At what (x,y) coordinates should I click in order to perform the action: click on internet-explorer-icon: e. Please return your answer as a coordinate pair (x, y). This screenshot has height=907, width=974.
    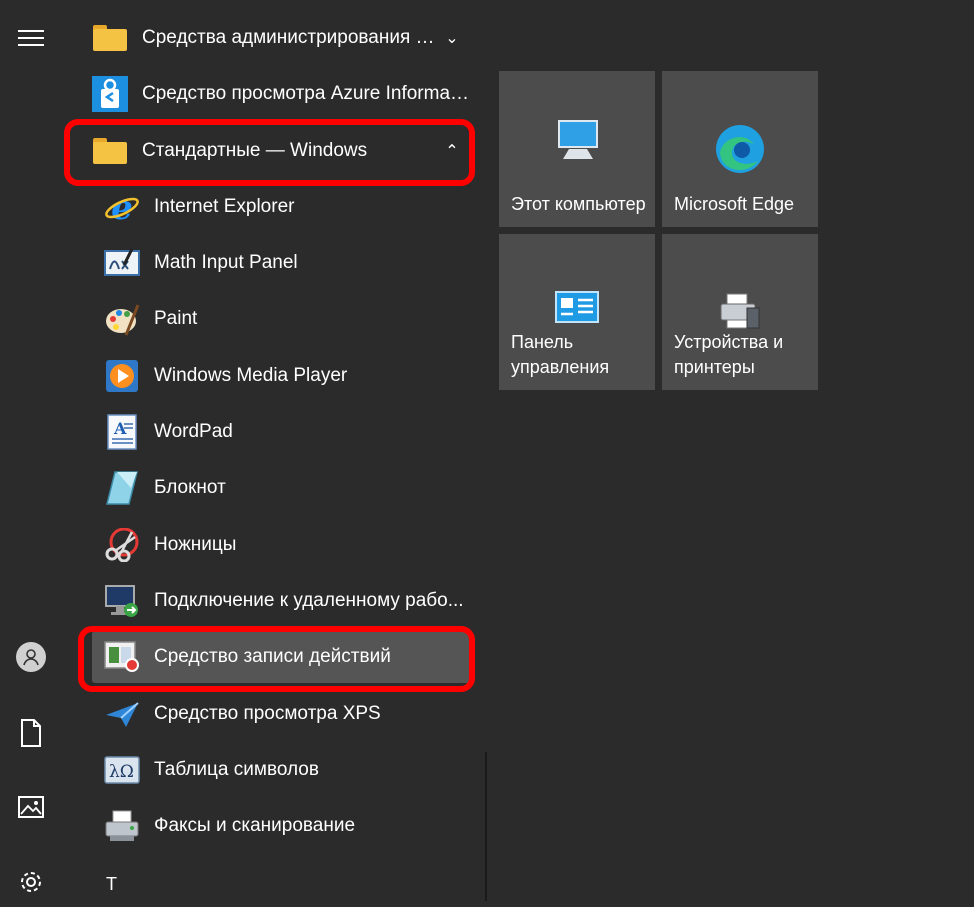
    Looking at the image, I should click on (122, 207).